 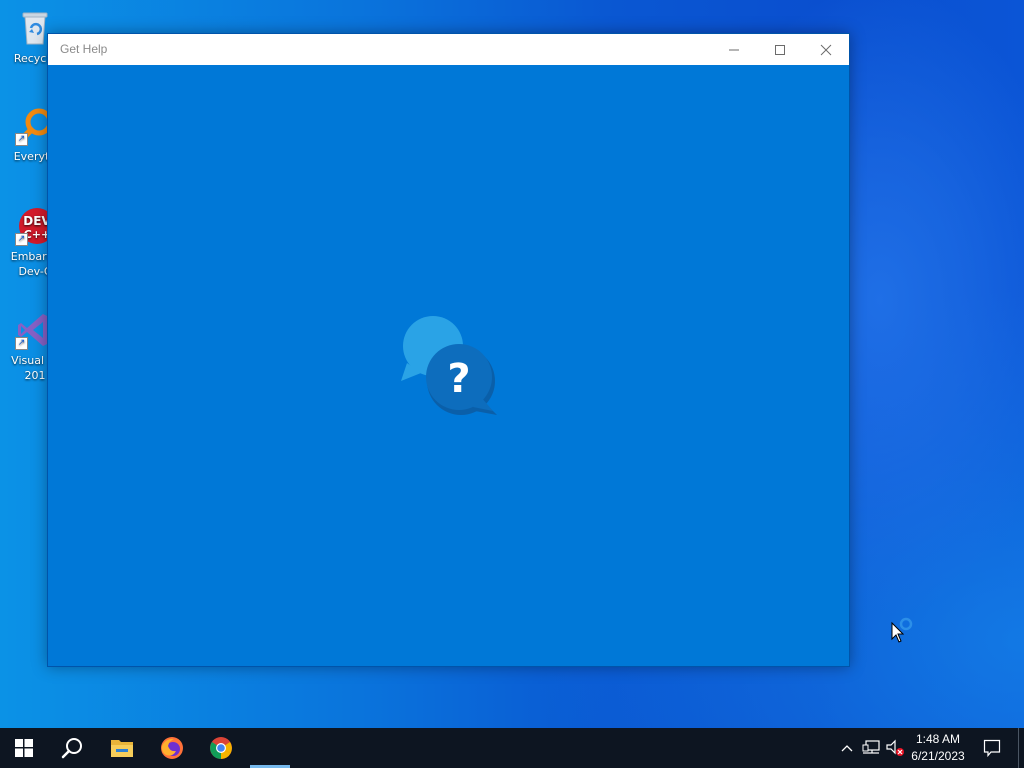 I want to click on action-center-button, so click(x=992, y=748).